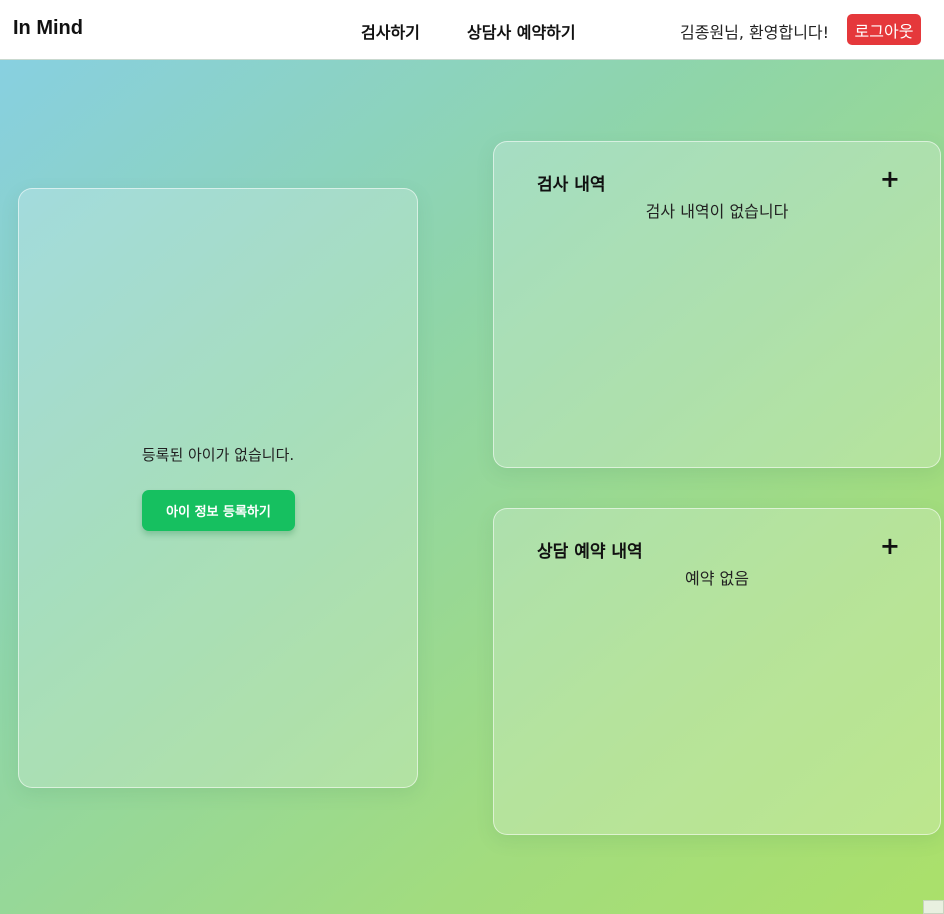 This screenshot has height=914, width=944. What do you see at coordinates (890, 546) in the screenshot?
I see `add-booking-plus-icon: +` at bounding box center [890, 546].